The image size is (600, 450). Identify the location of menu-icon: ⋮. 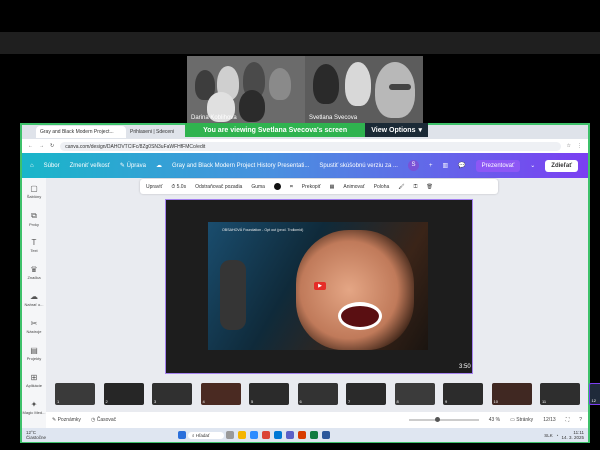
(579, 146).